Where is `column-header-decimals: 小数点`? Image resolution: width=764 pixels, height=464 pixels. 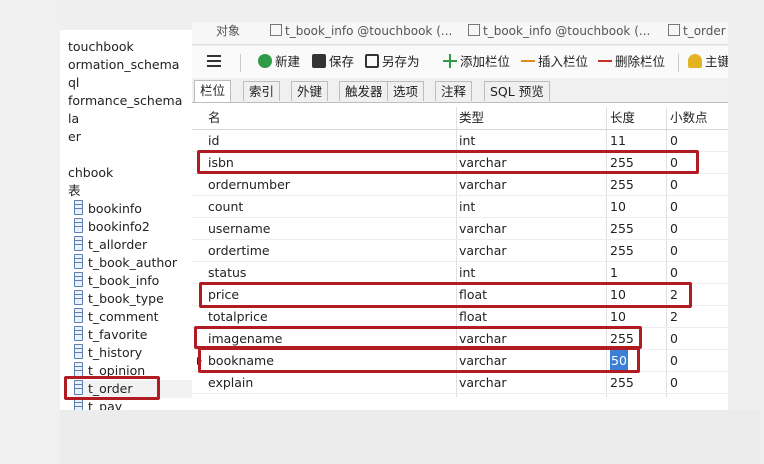 column-header-decimals: 小数点 is located at coordinates (689, 118).